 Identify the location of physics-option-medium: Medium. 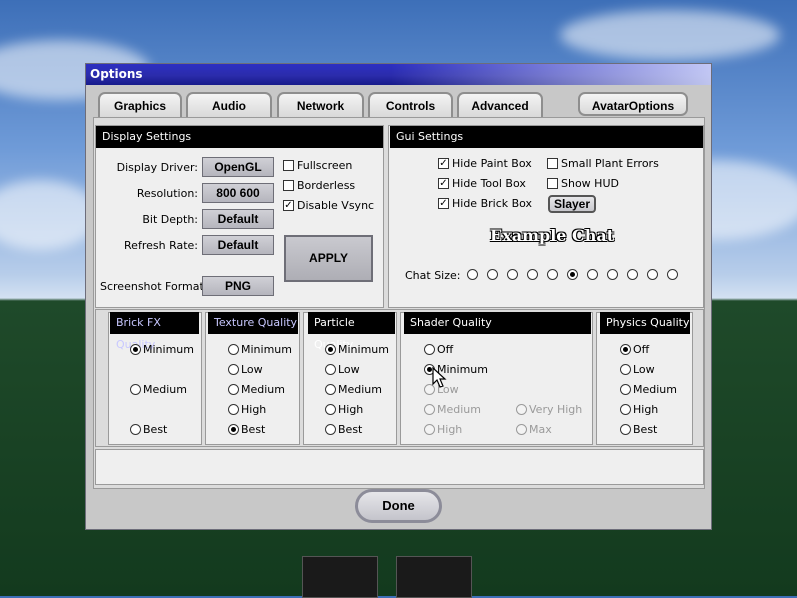
(648, 389).